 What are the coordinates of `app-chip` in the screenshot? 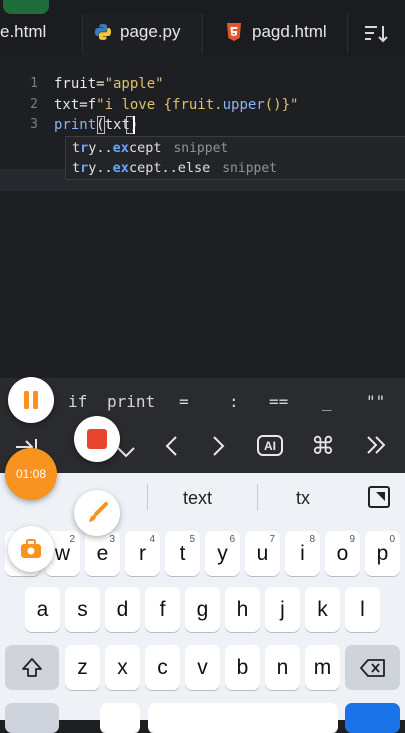 It's located at (26, 7).